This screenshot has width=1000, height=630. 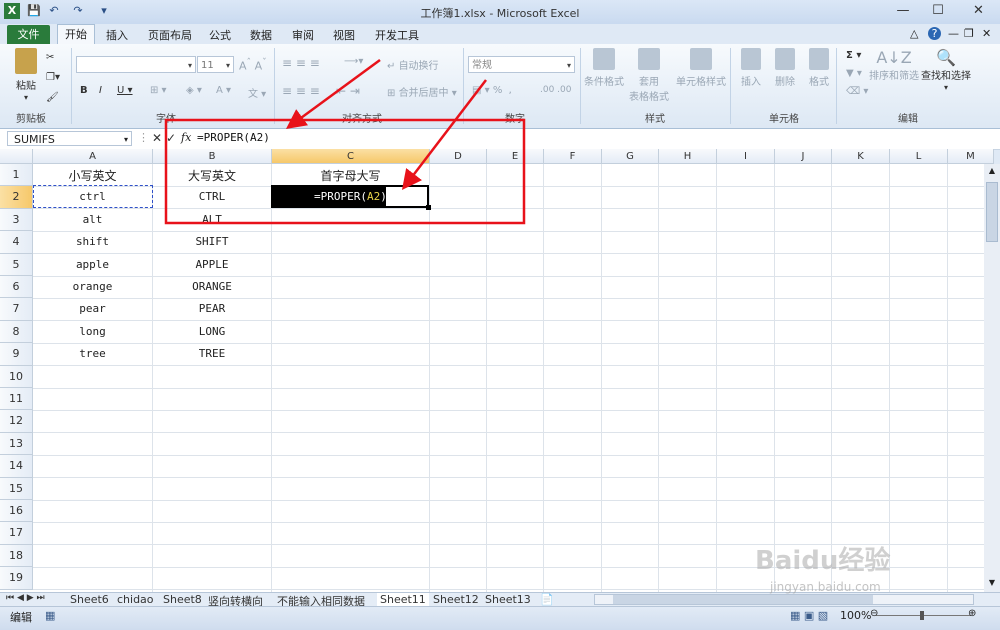 What do you see at coordinates (971, 156) in the screenshot?
I see `column-header-m: M` at bounding box center [971, 156].